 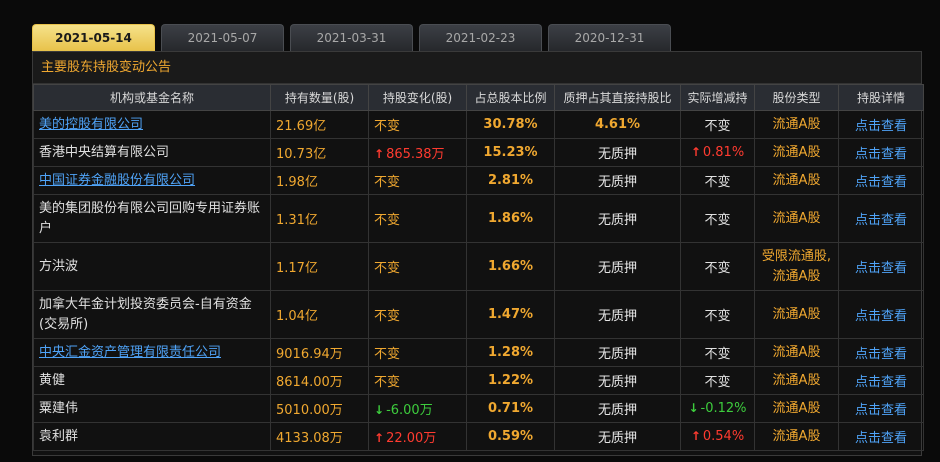 I want to click on holder-name: 方洪波, so click(x=152, y=266).